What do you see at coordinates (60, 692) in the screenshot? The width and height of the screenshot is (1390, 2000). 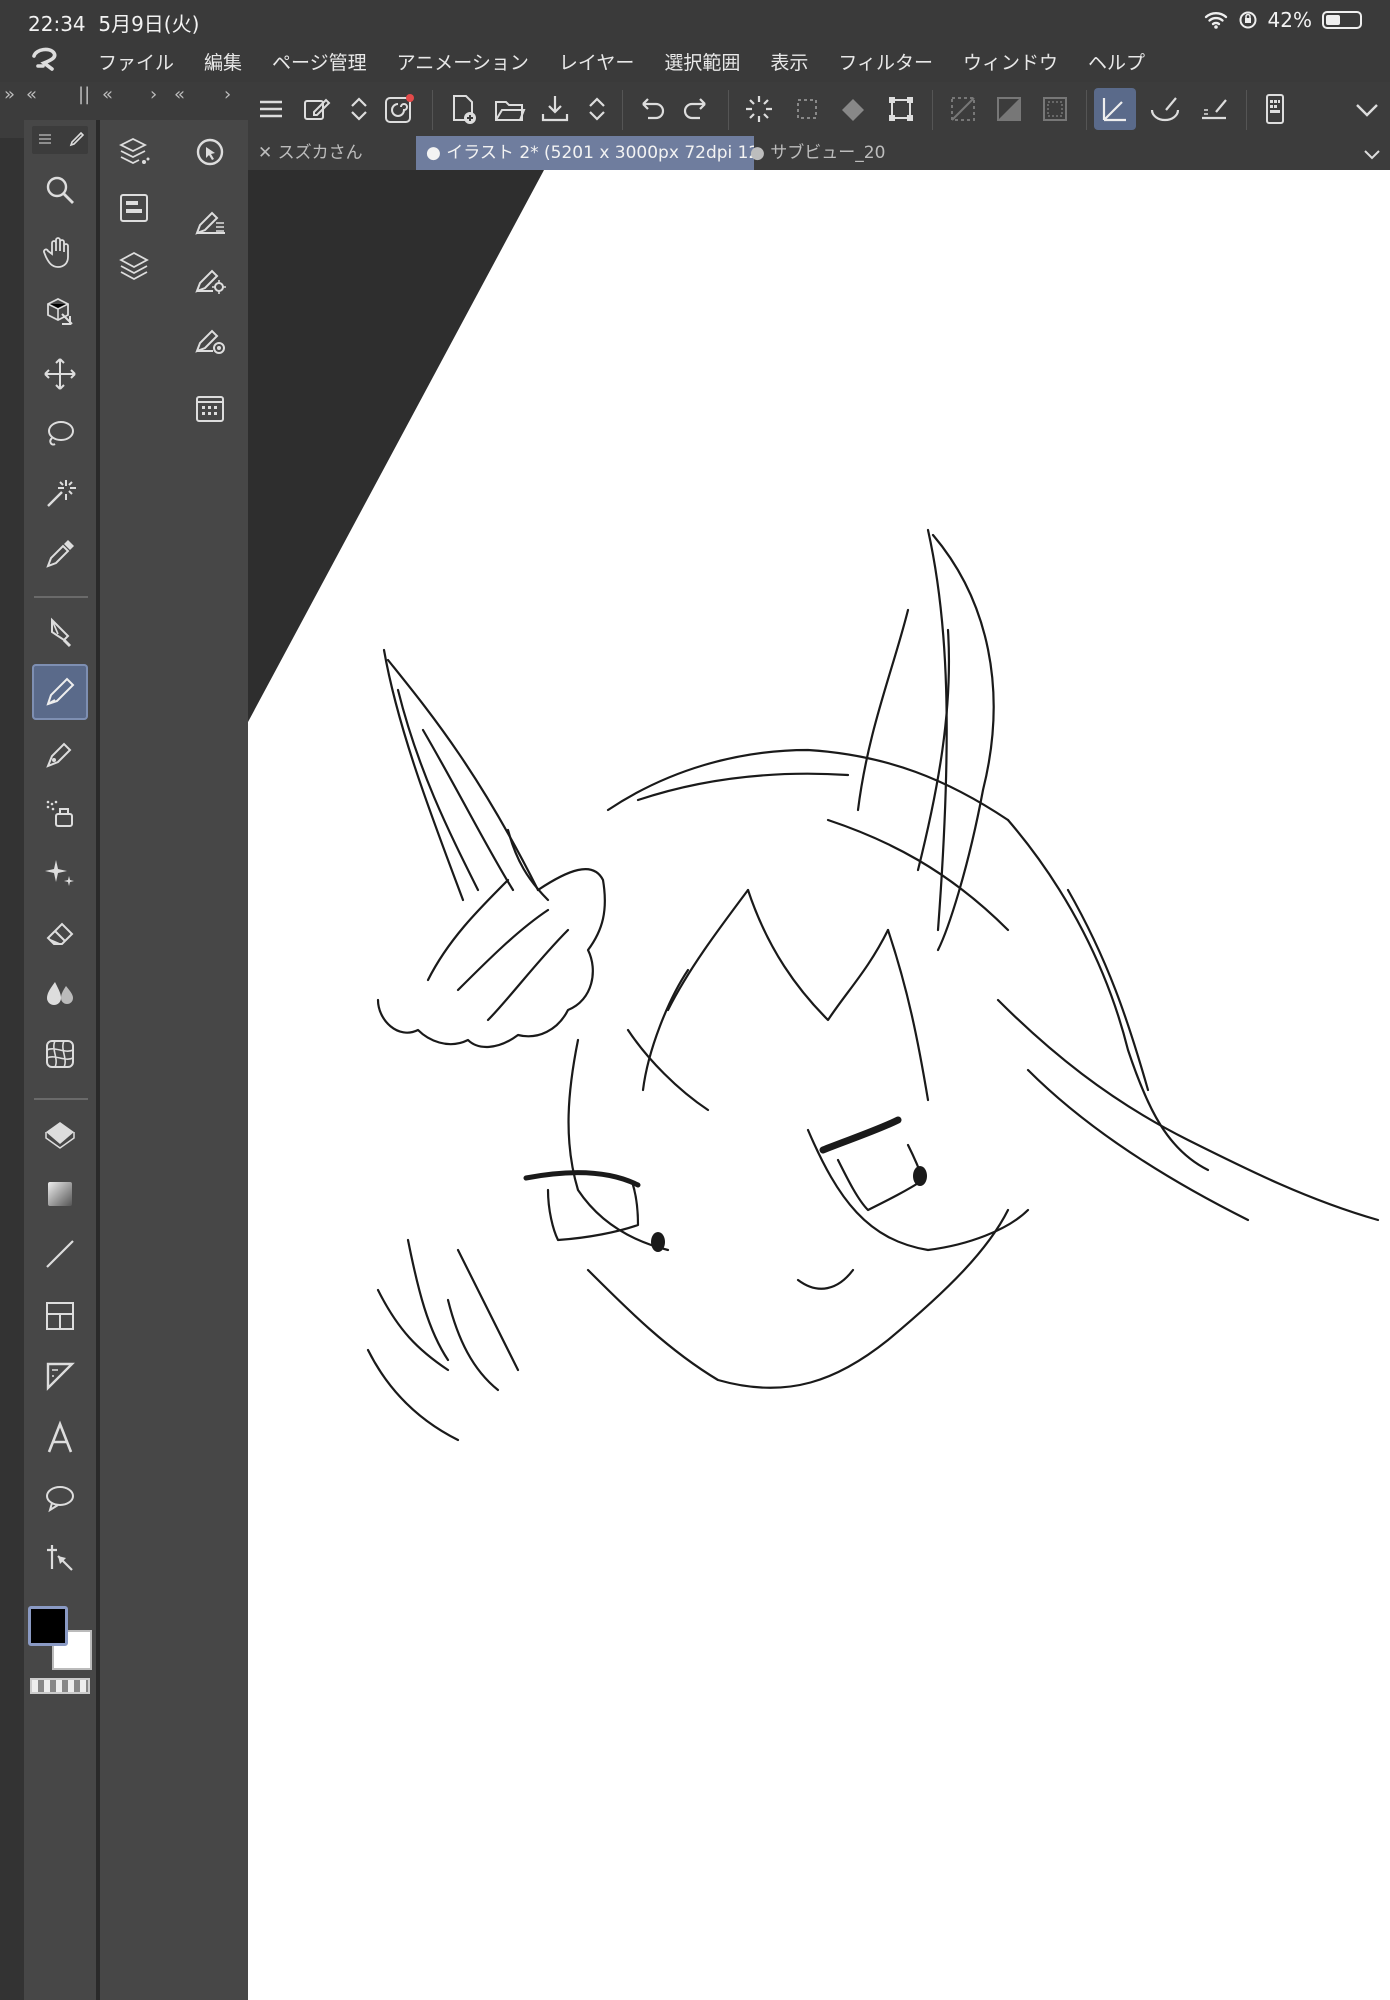 I see `pen-tool-icon` at bounding box center [60, 692].